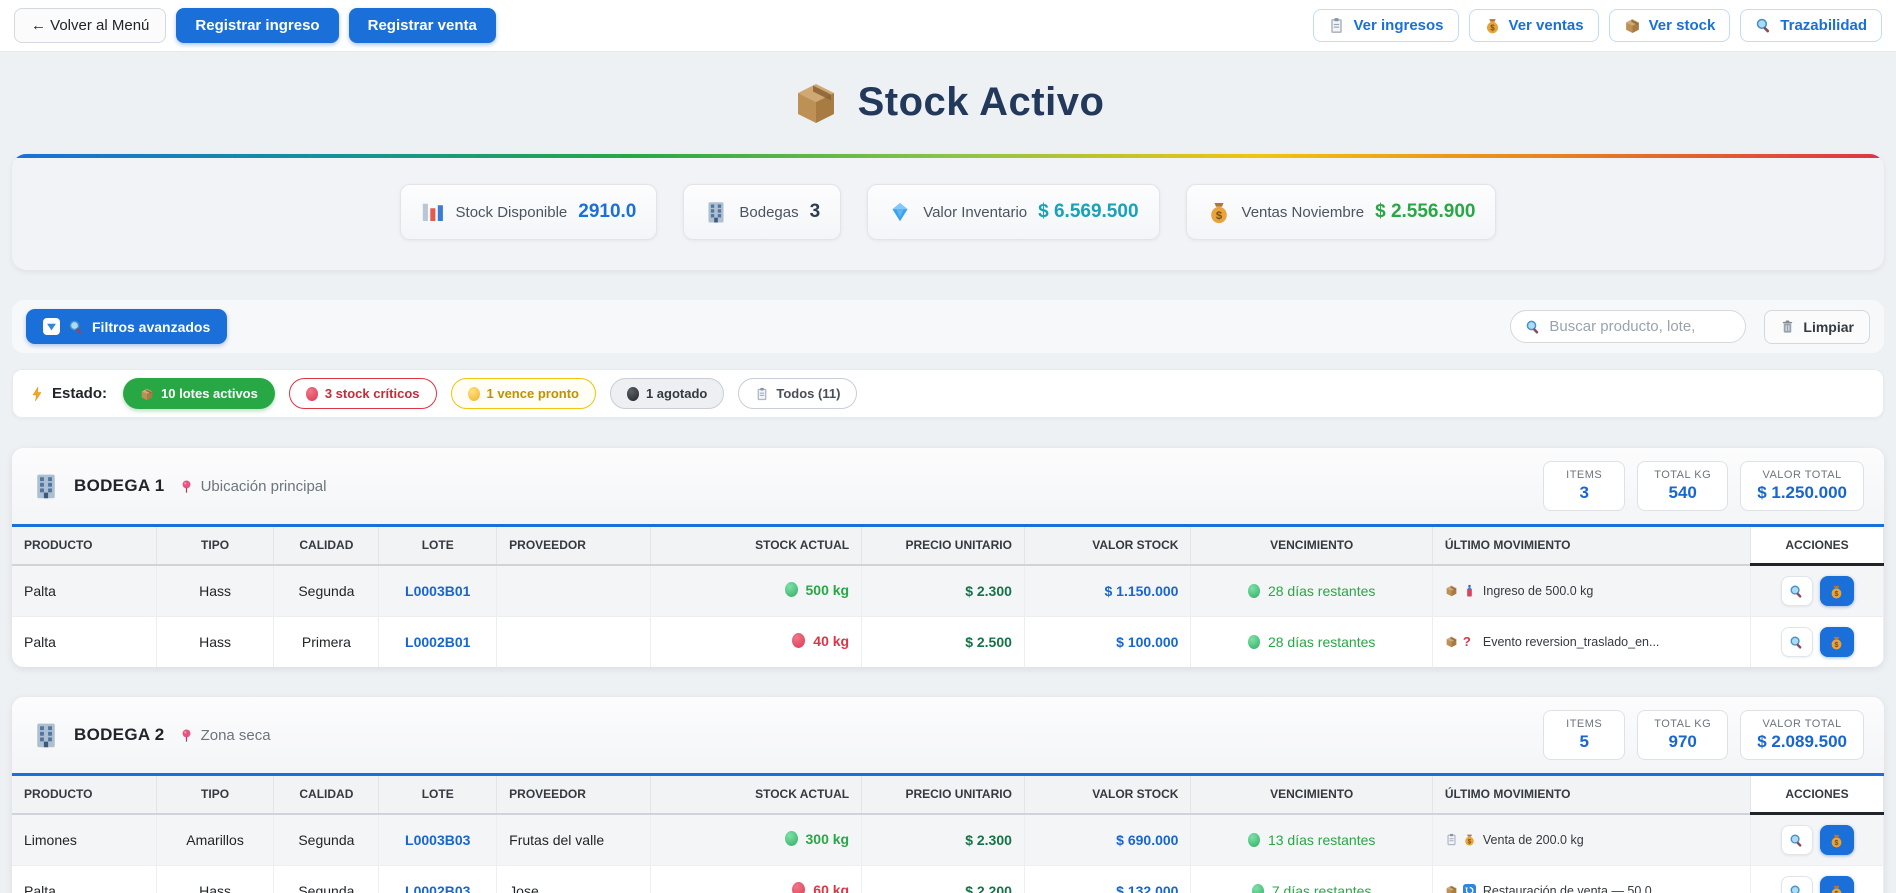  Describe the element at coordinates (1533, 25) in the screenshot. I see `view-sales-button: Ver ventas` at that location.